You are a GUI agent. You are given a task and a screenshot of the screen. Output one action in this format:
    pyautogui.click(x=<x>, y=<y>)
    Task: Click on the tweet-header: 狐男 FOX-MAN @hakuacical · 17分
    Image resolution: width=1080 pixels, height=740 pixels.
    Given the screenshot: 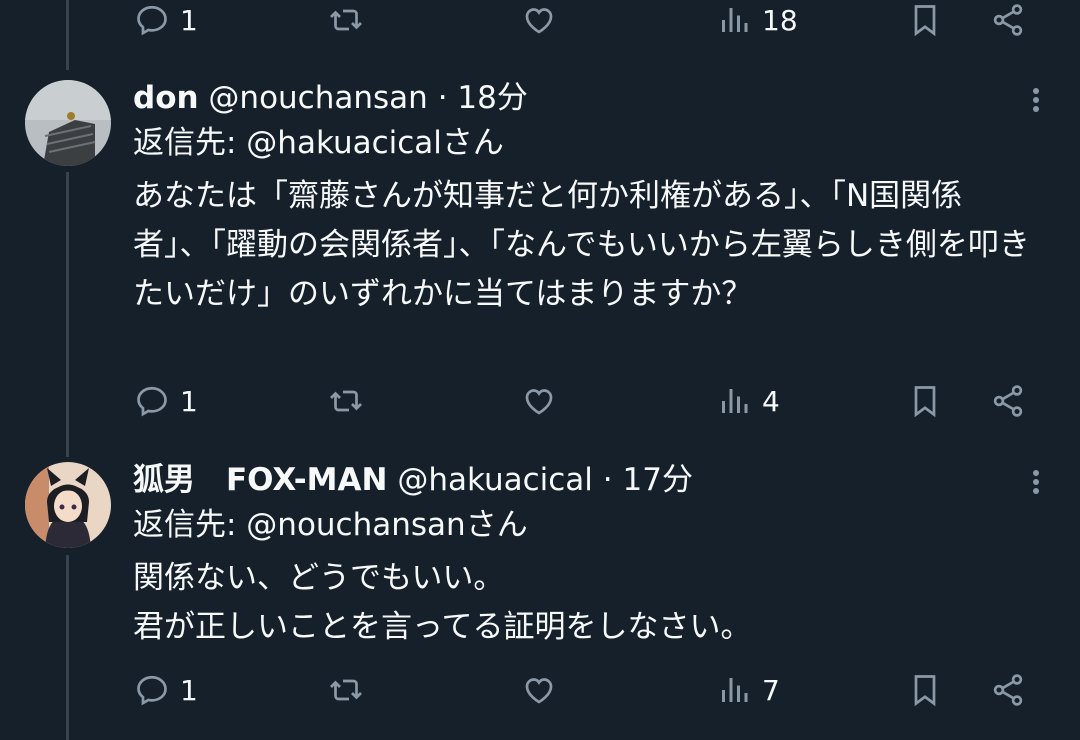 What is the action you would take?
    pyautogui.click(x=413, y=480)
    